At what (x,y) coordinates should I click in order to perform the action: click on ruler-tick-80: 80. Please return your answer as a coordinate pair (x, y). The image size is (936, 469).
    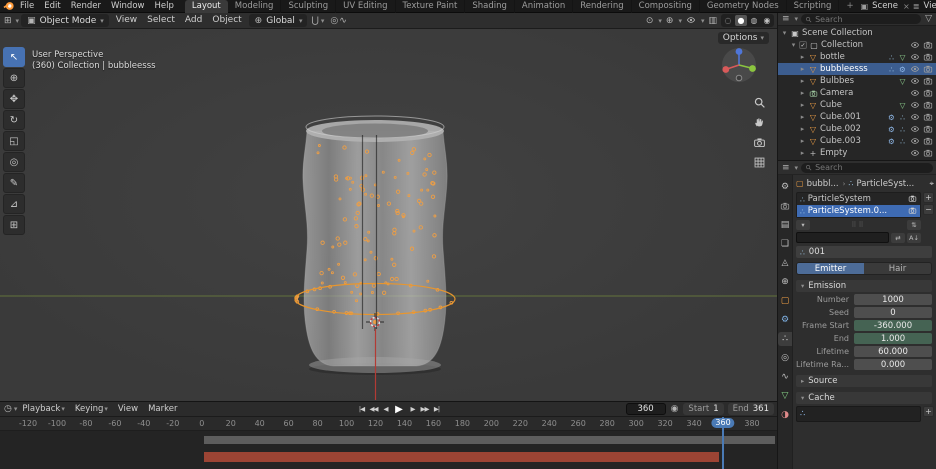
    Looking at the image, I should click on (318, 424).